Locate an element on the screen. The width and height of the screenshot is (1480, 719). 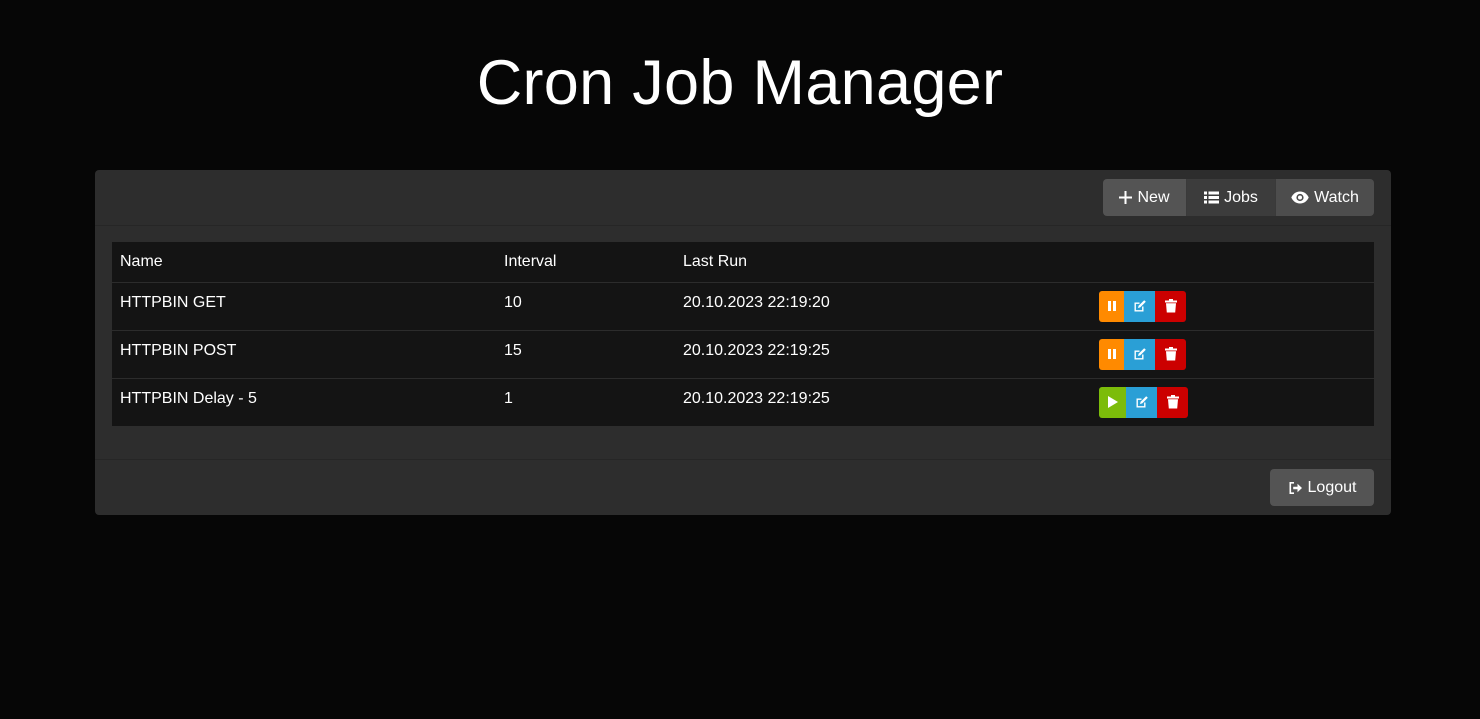
logout-button-label: Logout is located at coordinates (1332, 487).